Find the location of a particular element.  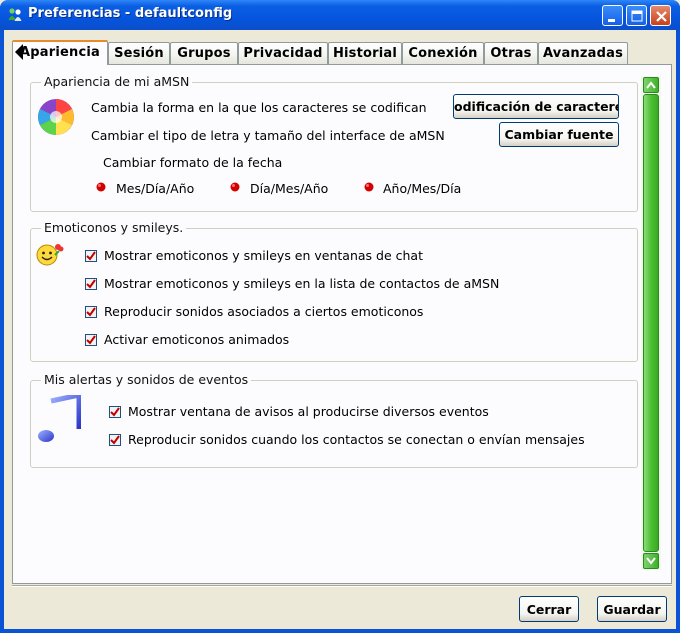

tab-conexion: Conexión is located at coordinates (443, 53).